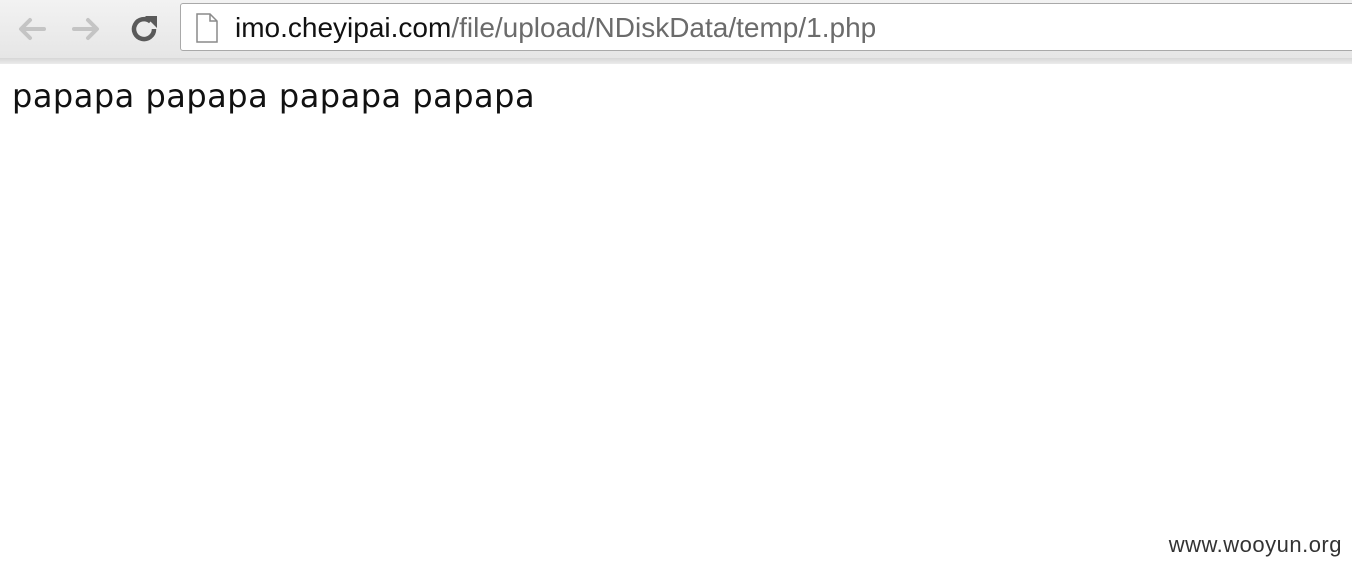 The width and height of the screenshot is (1352, 572). Describe the element at coordinates (274, 96) in the screenshot. I see `page-body-text: papapa papapa papapa papapa` at that location.